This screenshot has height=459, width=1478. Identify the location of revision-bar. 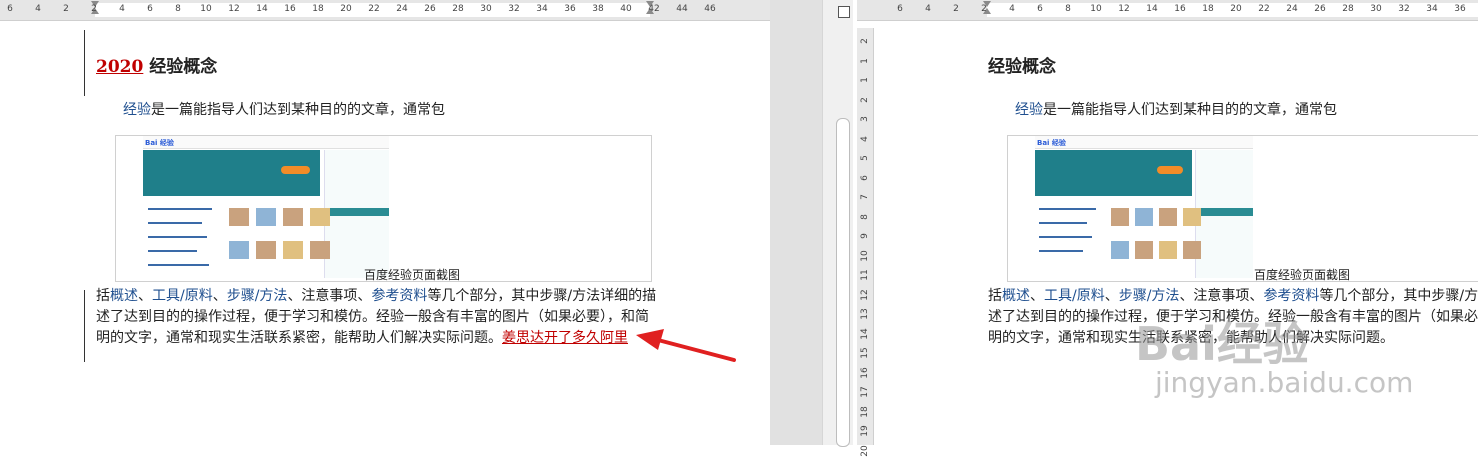
(84, 326).